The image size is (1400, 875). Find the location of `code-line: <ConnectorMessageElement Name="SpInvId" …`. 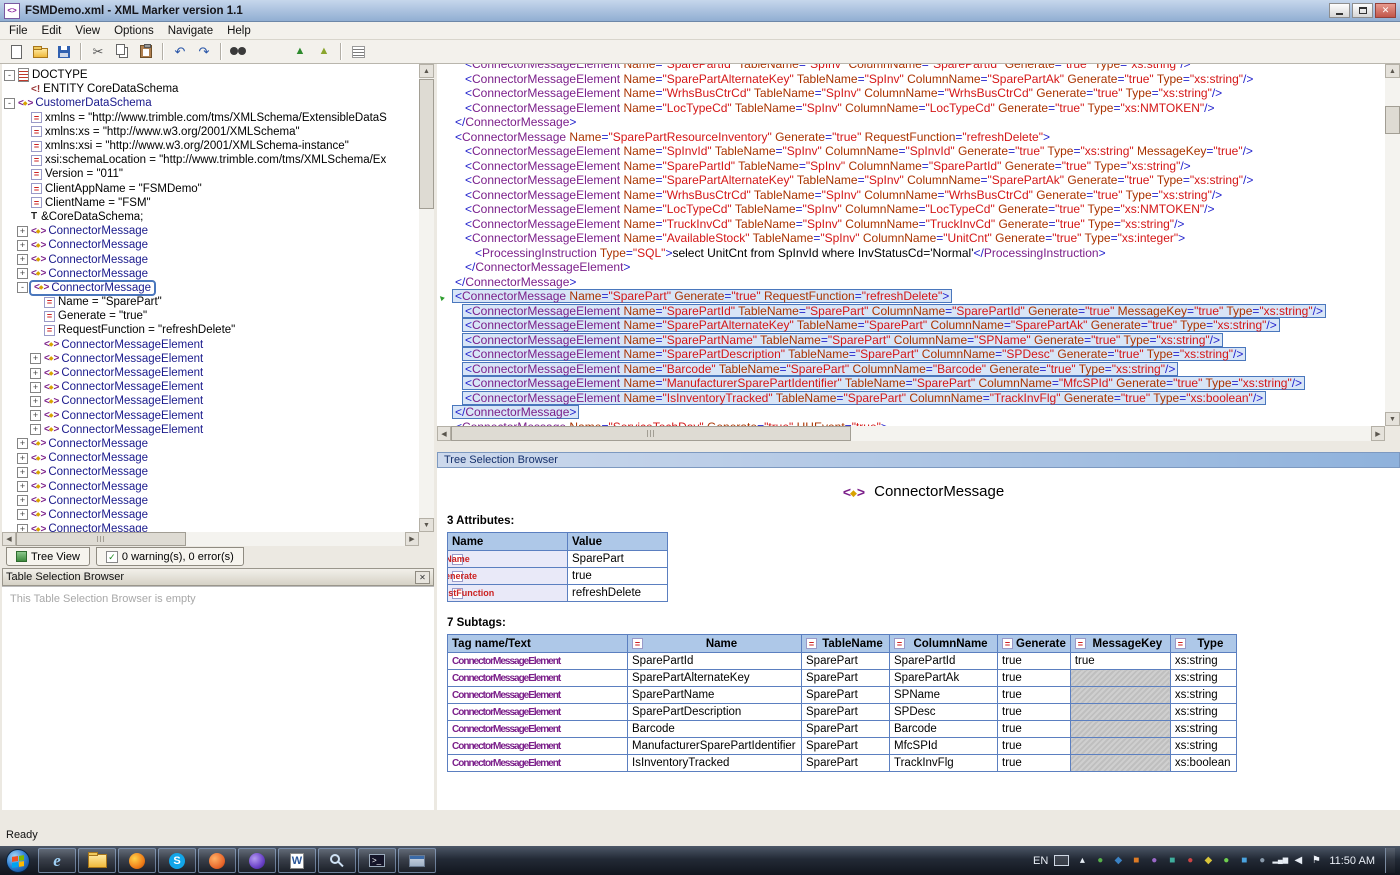

code-line: <ConnectorMessageElement Name="SpInvId" … is located at coordinates (911, 151).